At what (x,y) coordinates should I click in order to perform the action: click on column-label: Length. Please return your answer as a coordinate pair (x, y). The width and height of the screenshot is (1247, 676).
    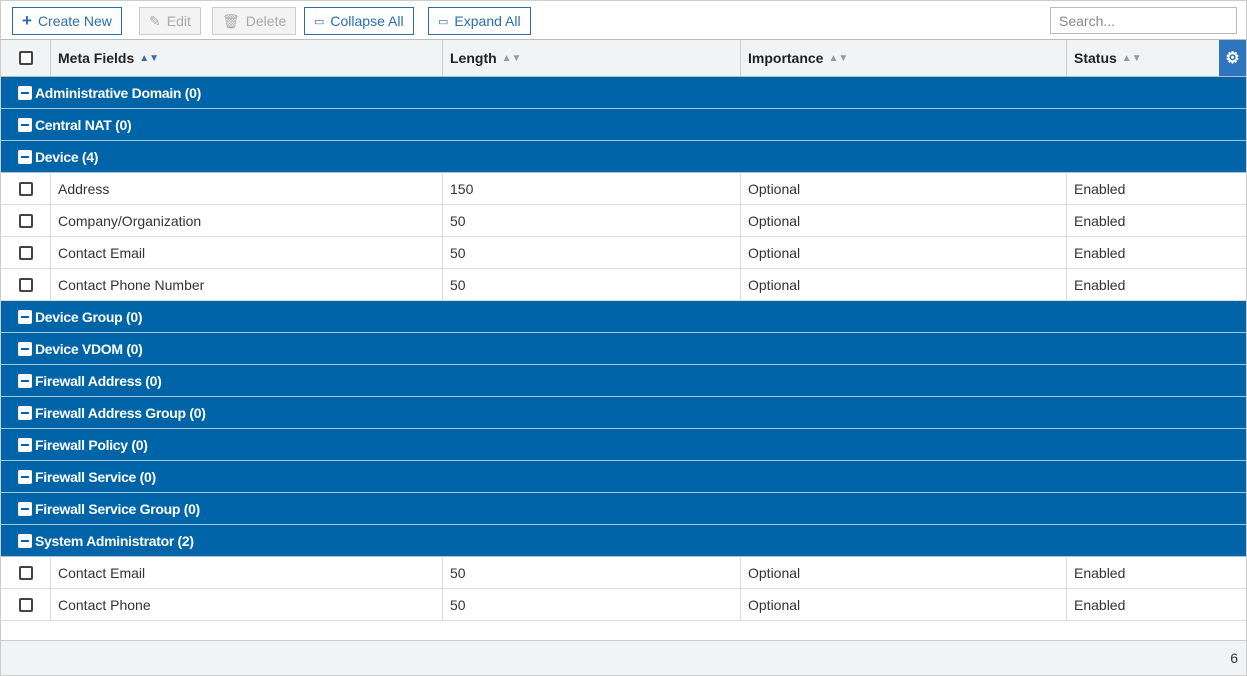
    Looking at the image, I should click on (473, 58).